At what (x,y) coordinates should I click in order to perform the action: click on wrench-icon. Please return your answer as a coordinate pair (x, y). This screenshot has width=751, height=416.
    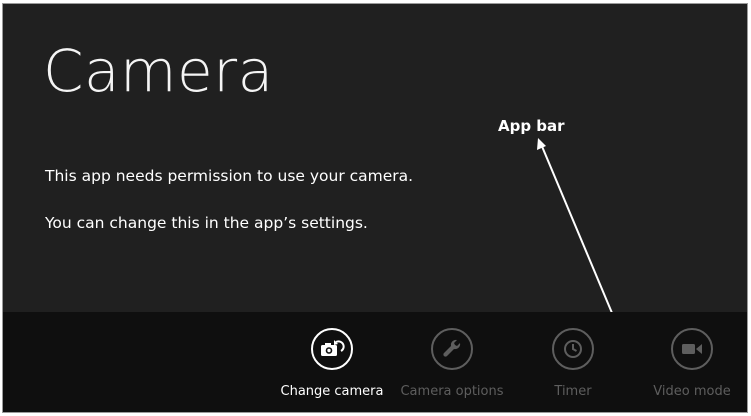
    Looking at the image, I should click on (452, 349).